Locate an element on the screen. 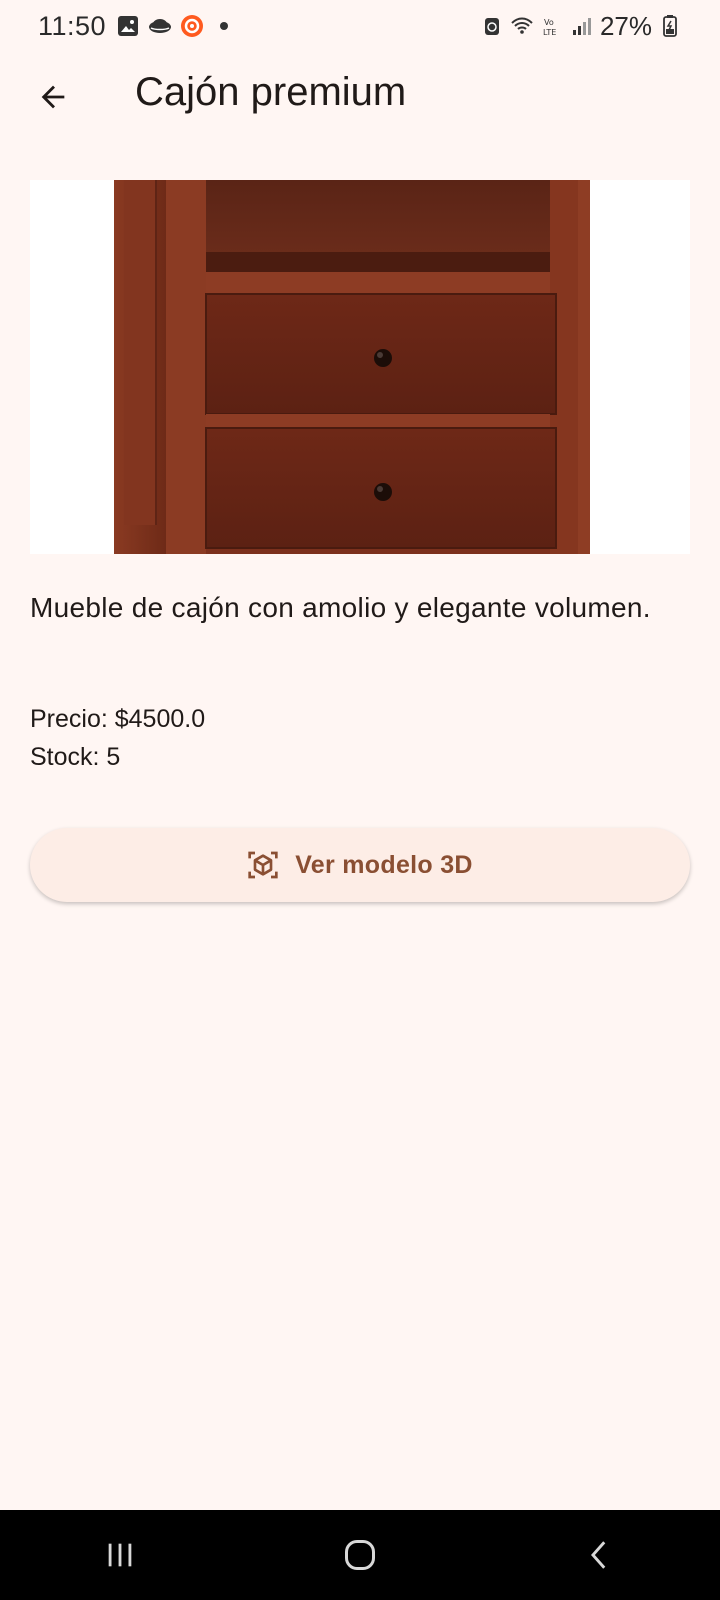  svg-text: LTE is located at coordinates (549, 32).